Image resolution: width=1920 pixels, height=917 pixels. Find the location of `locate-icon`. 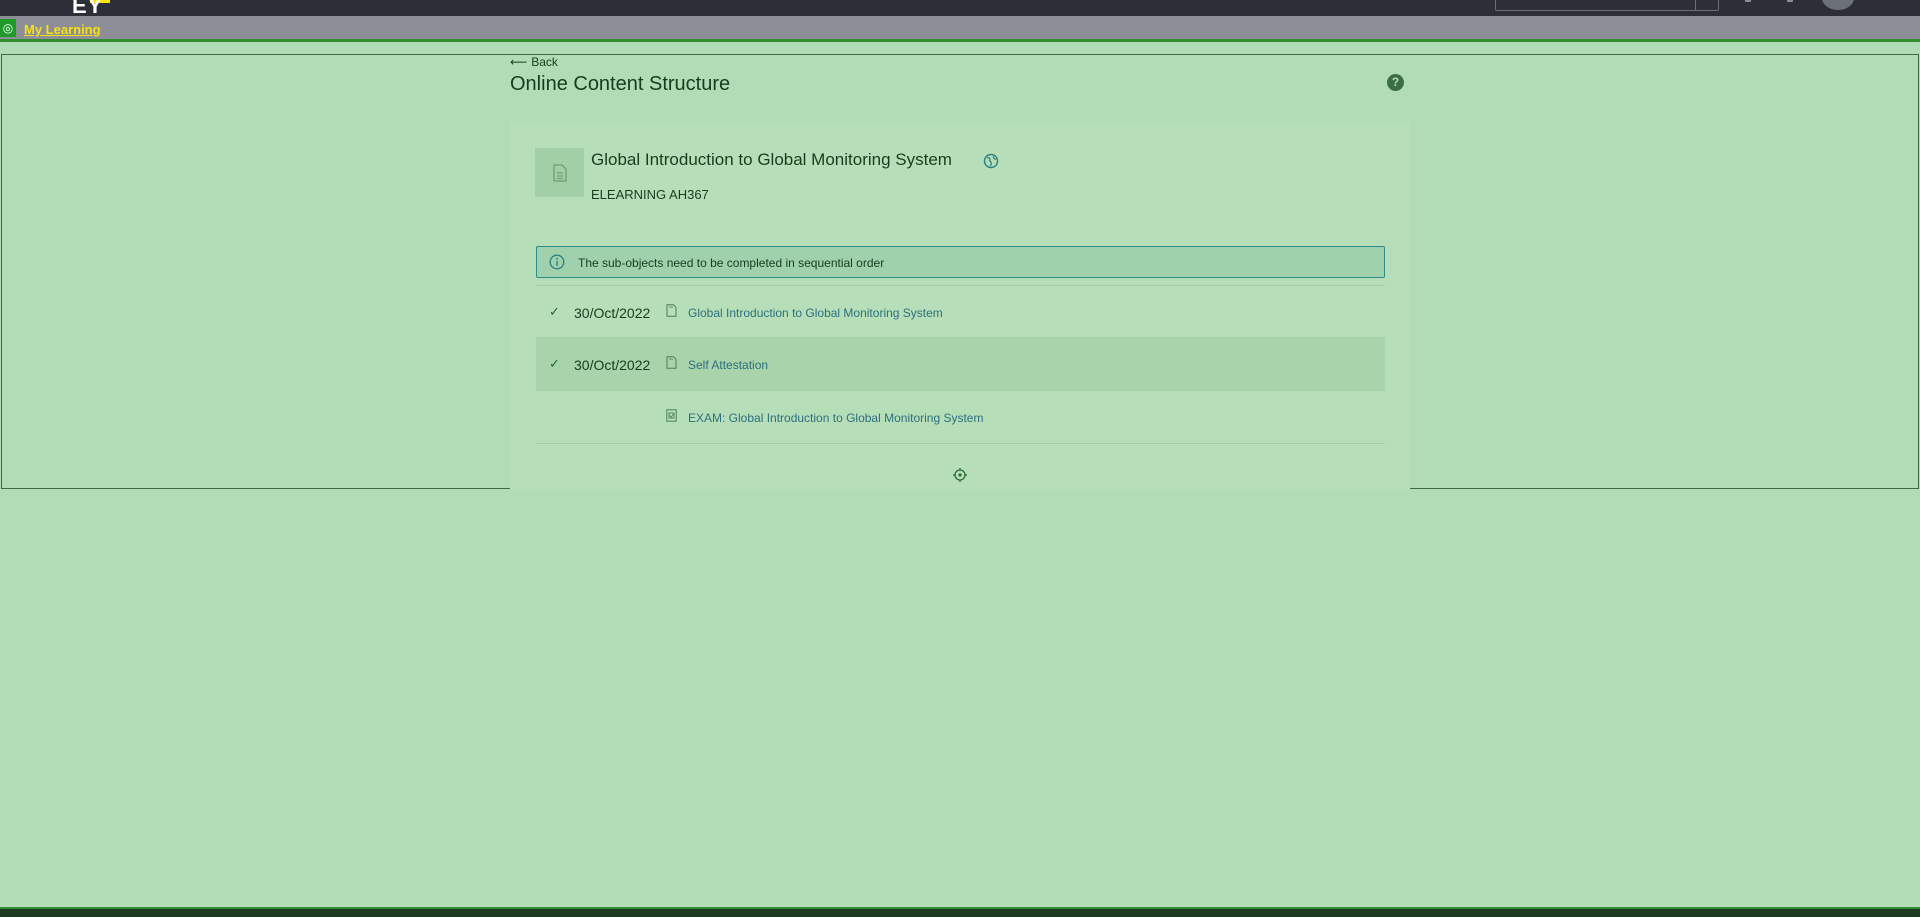

locate-icon is located at coordinates (960, 475).